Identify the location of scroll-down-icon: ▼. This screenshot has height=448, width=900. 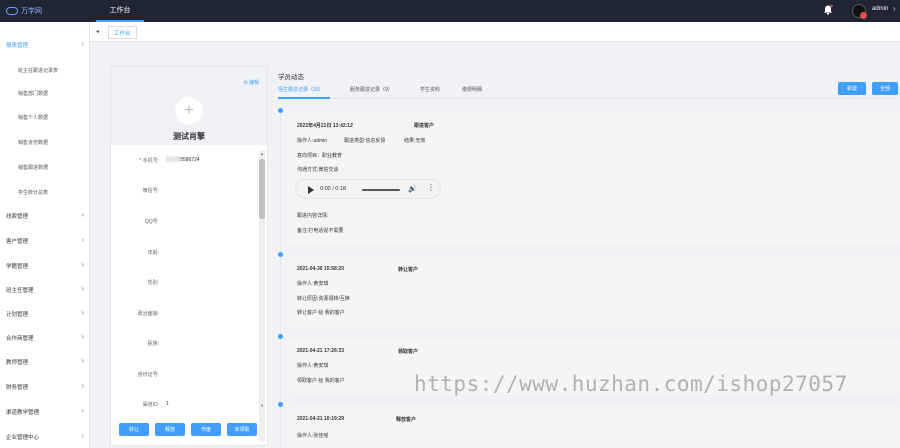
(262, 406).